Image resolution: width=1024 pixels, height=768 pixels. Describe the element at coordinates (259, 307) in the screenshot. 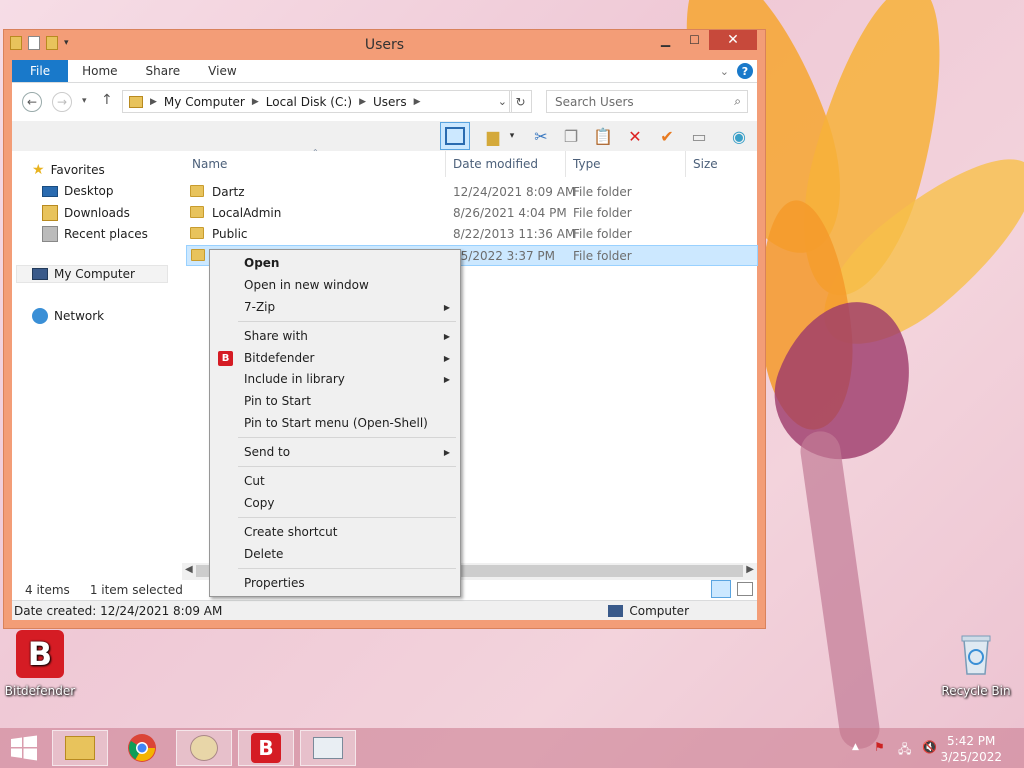

I see `menu-item-7zip: 7-Zip` at that location.